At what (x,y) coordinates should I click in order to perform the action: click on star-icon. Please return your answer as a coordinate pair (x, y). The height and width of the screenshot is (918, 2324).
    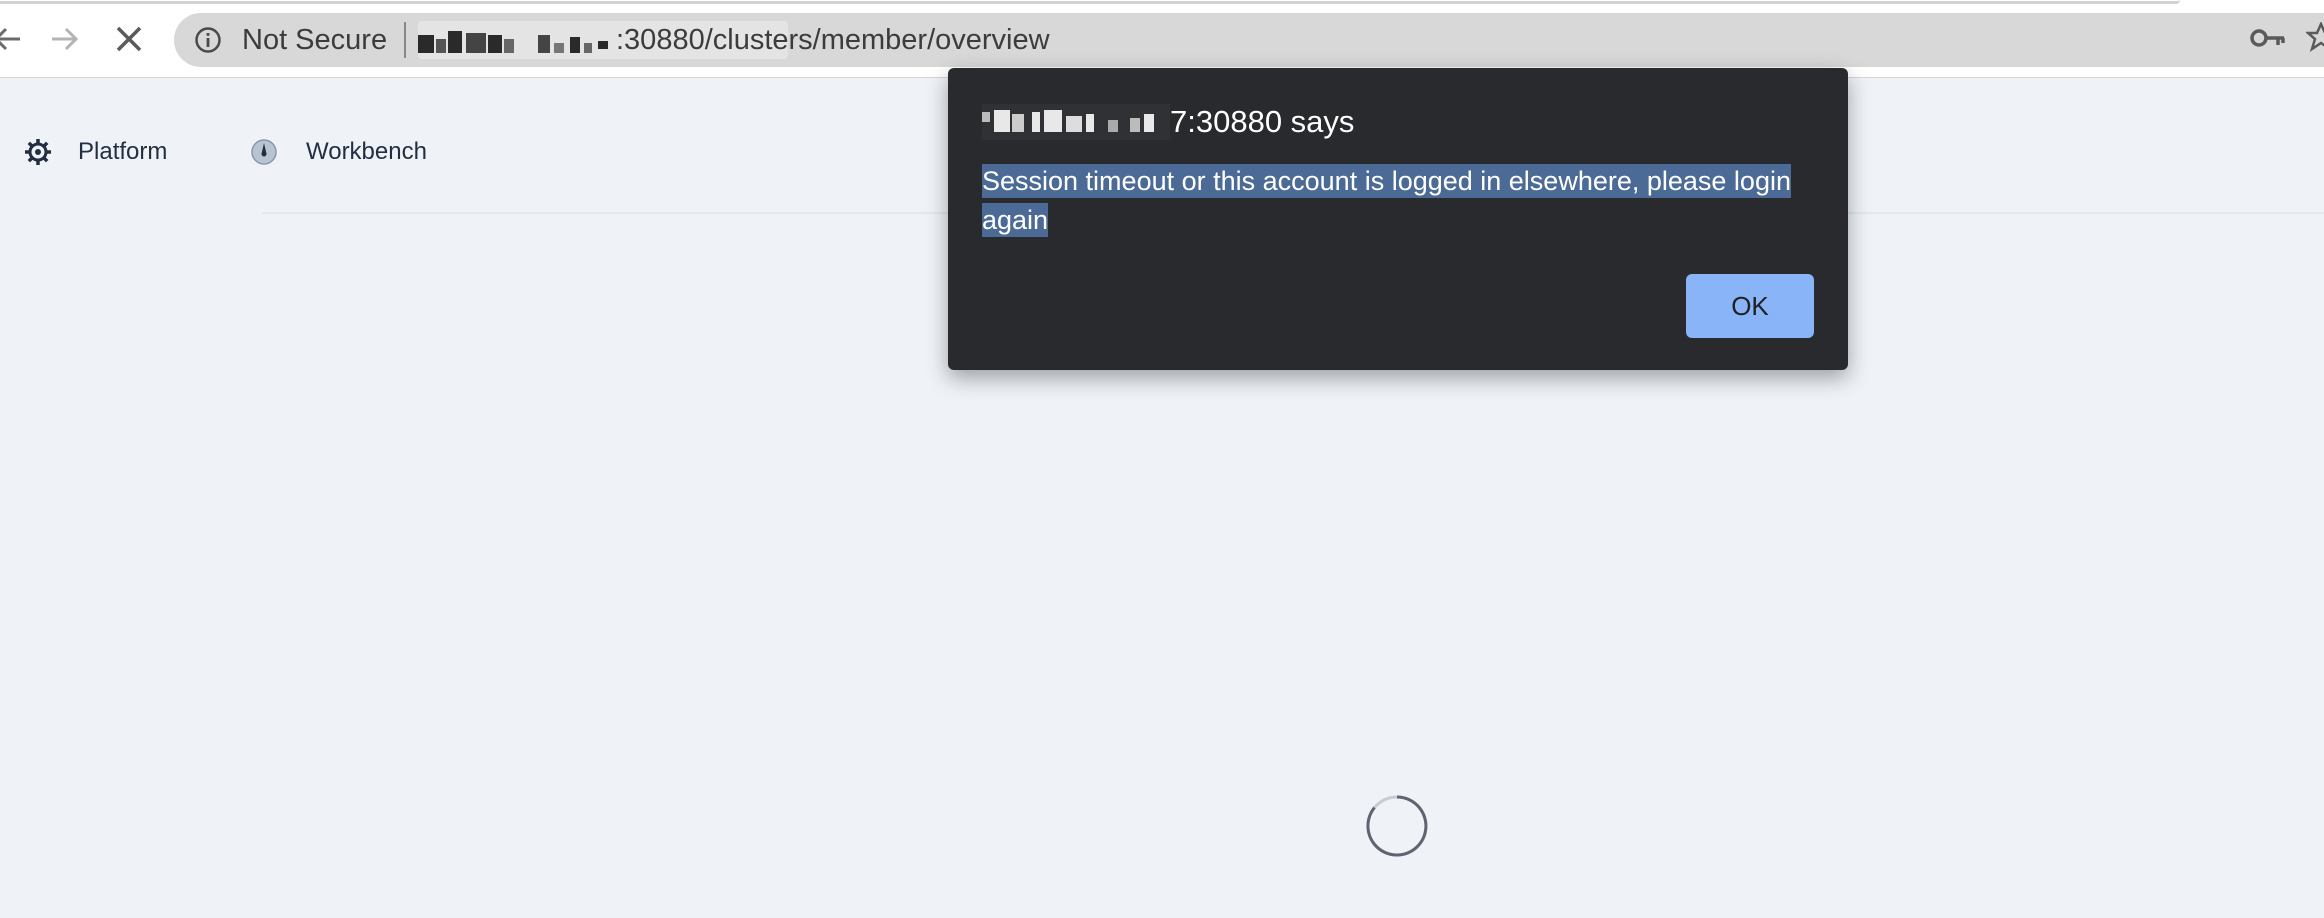
    Looking at the image, I should click on (2315, 37).